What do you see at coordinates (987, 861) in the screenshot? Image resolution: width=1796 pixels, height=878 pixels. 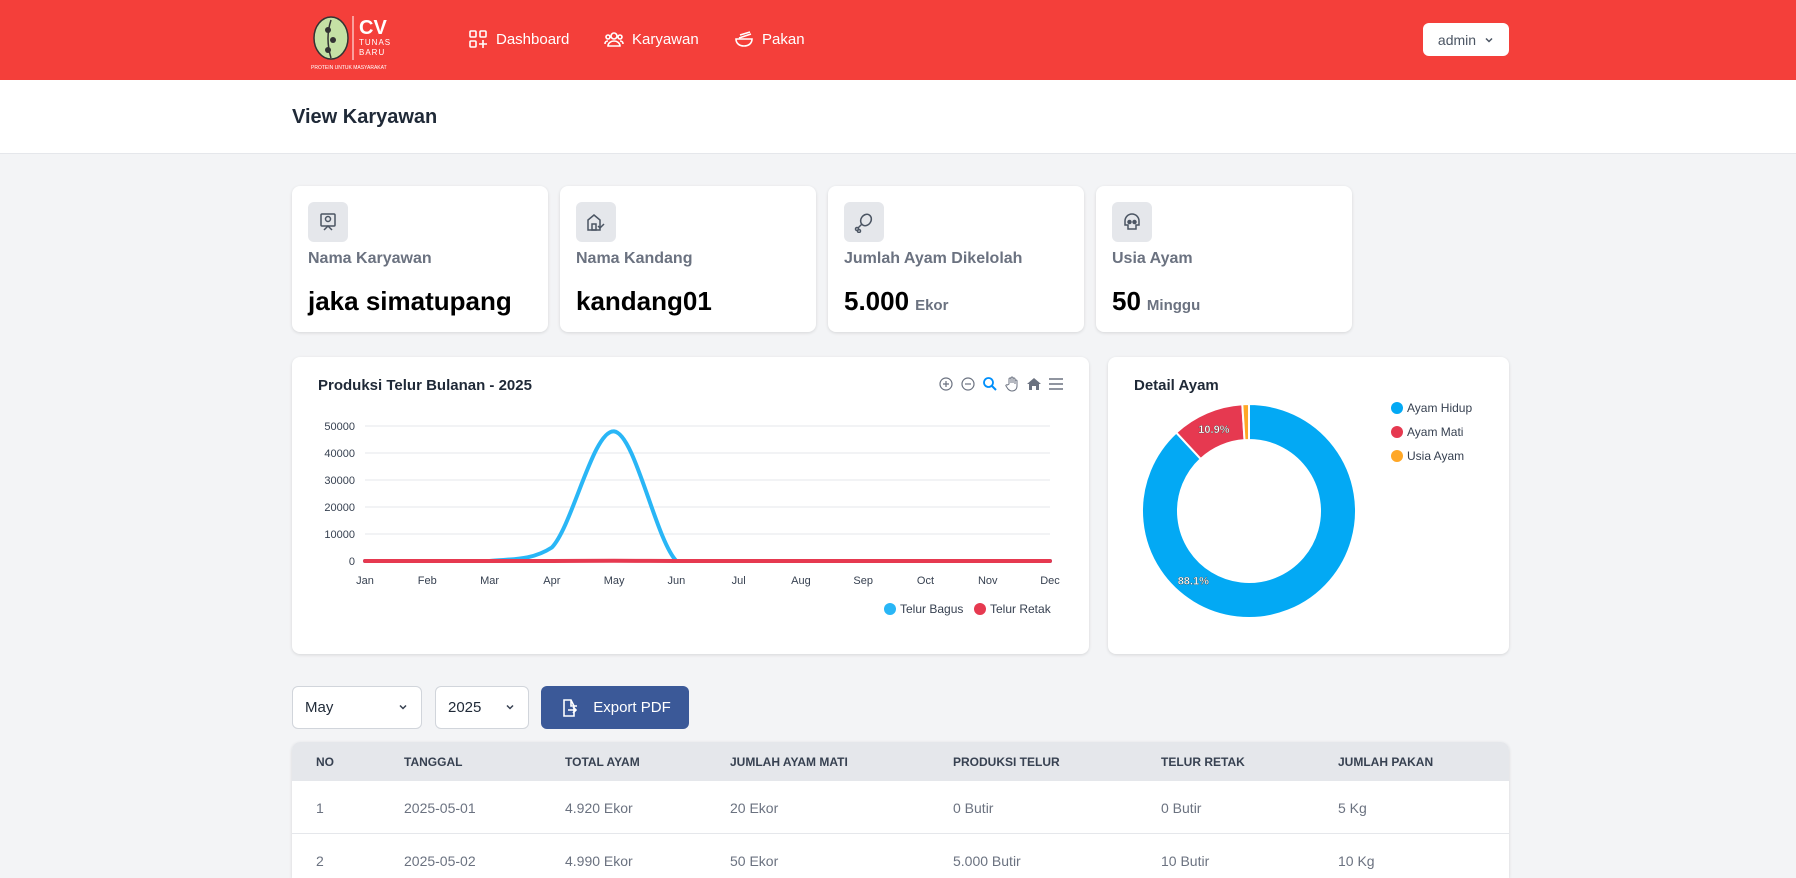 I see `table-cell: 5.000 Butir` at bounding box center [987, 861].